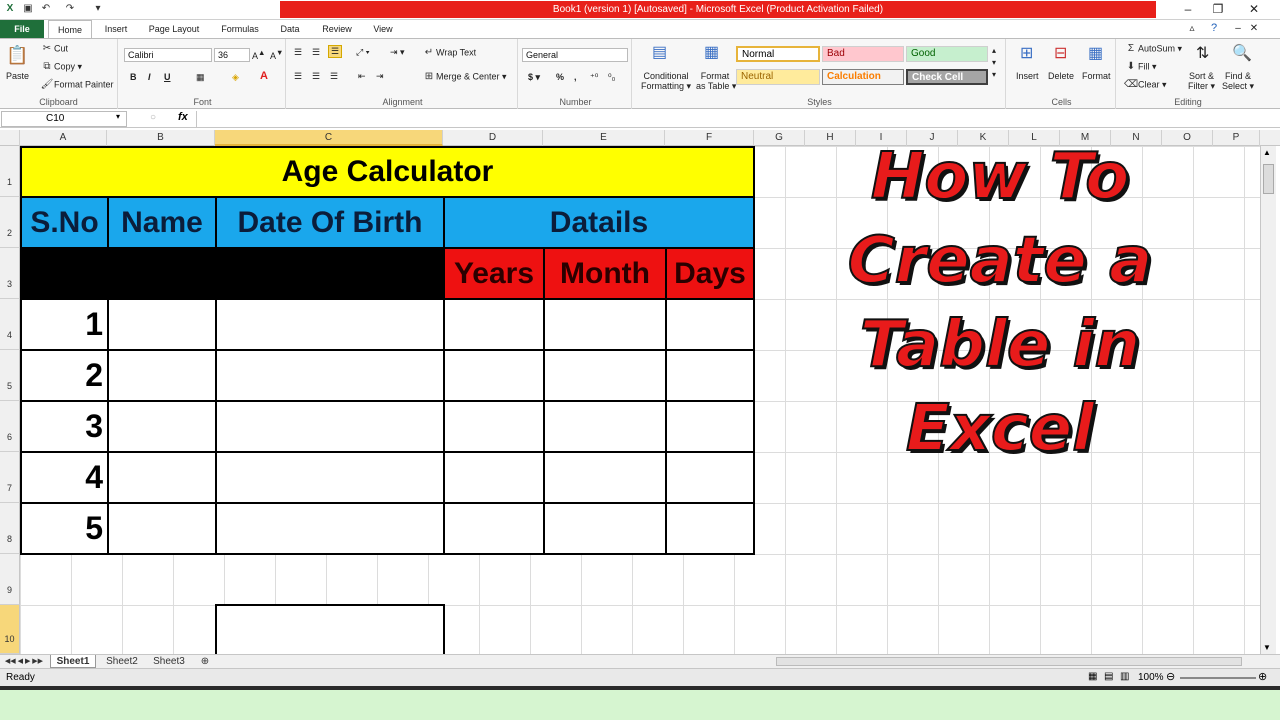  I want to click on row-header-9: 9, so click(10, 579).